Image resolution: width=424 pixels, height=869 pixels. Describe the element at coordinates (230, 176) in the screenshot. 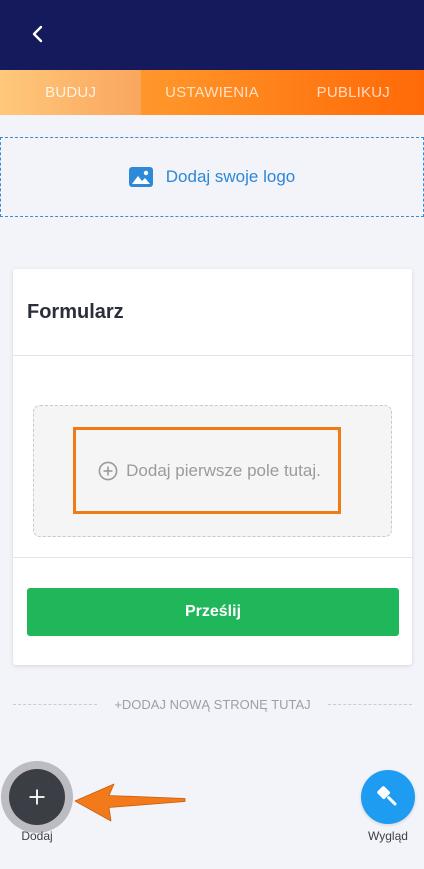

I see `add-logo-label: Dodaj swoje logo` at that location.